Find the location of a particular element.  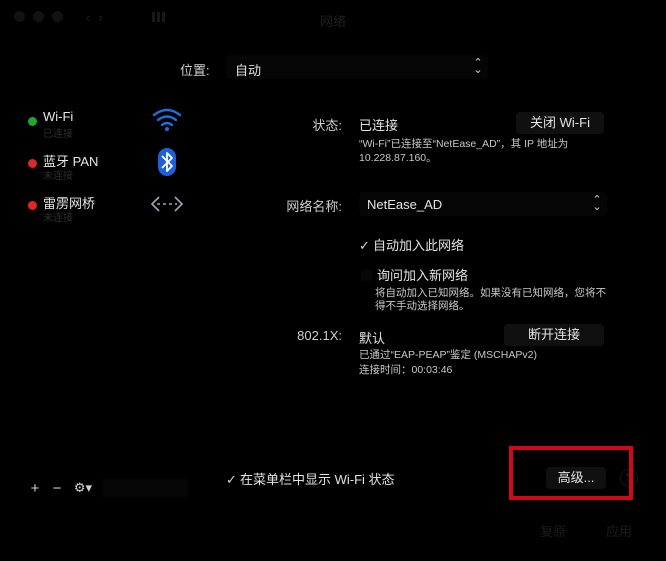

revert-button: 复原 is located at coordinates (553, 532).